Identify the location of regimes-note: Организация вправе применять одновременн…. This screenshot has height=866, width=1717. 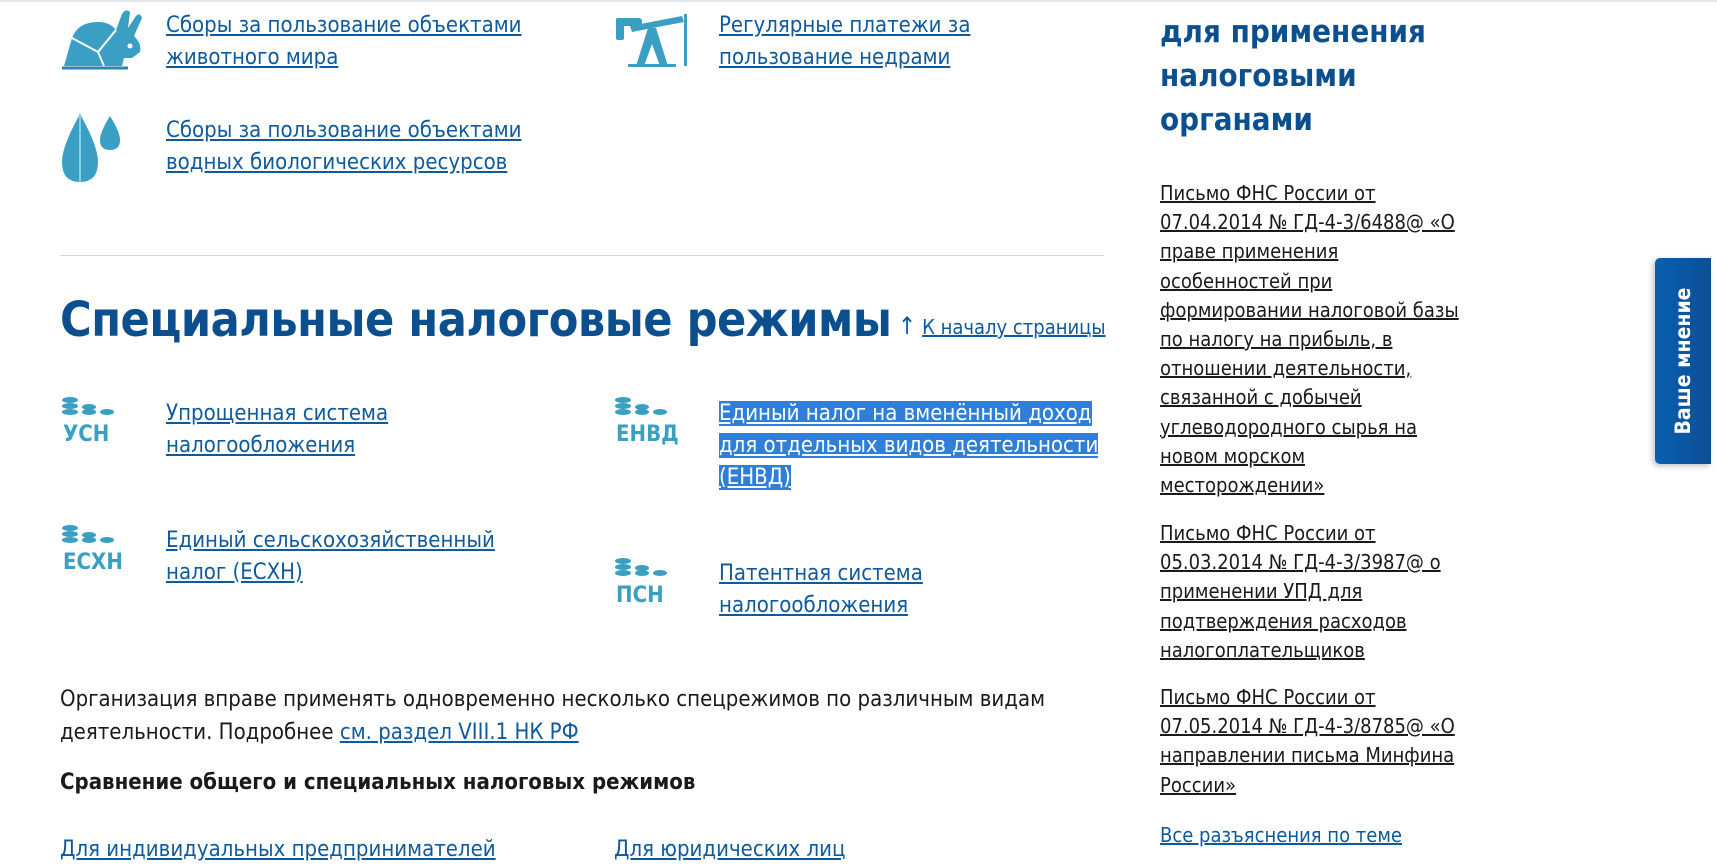
(585, 716).